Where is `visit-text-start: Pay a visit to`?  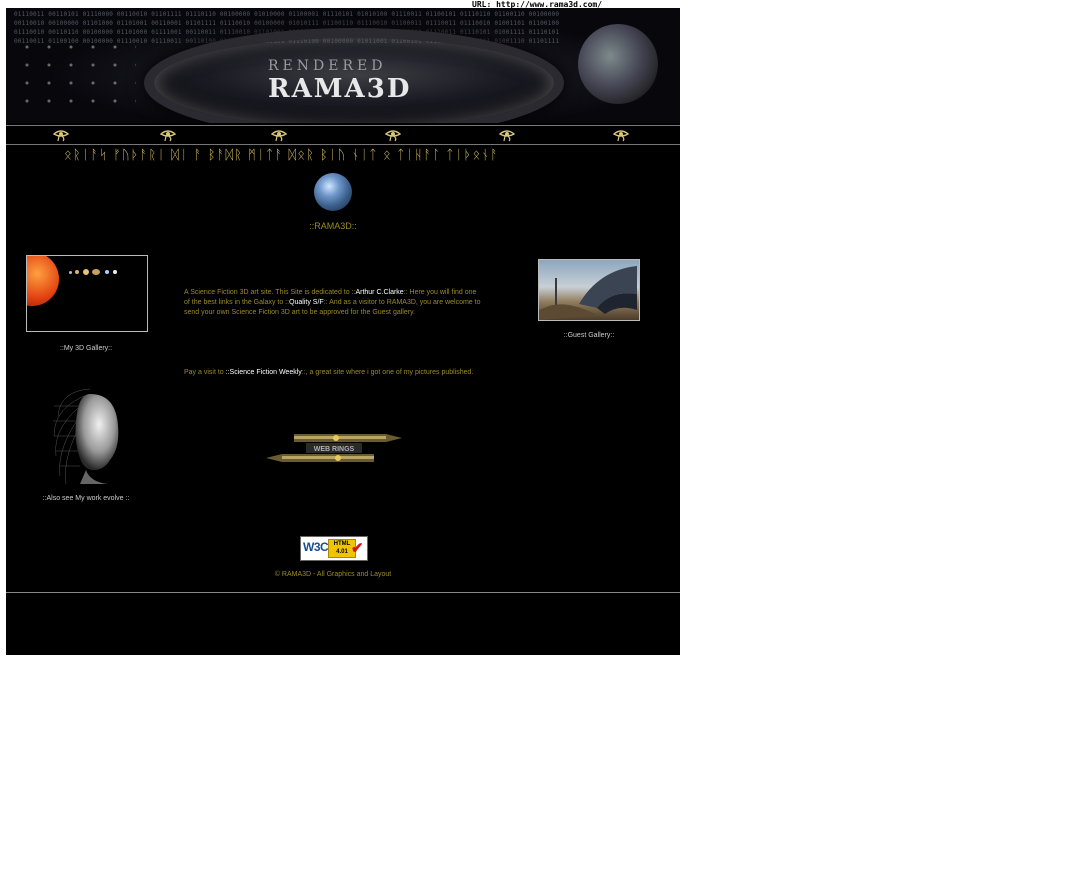 visit-text-start: Pay a visit to is located at coordinates (205, 372).